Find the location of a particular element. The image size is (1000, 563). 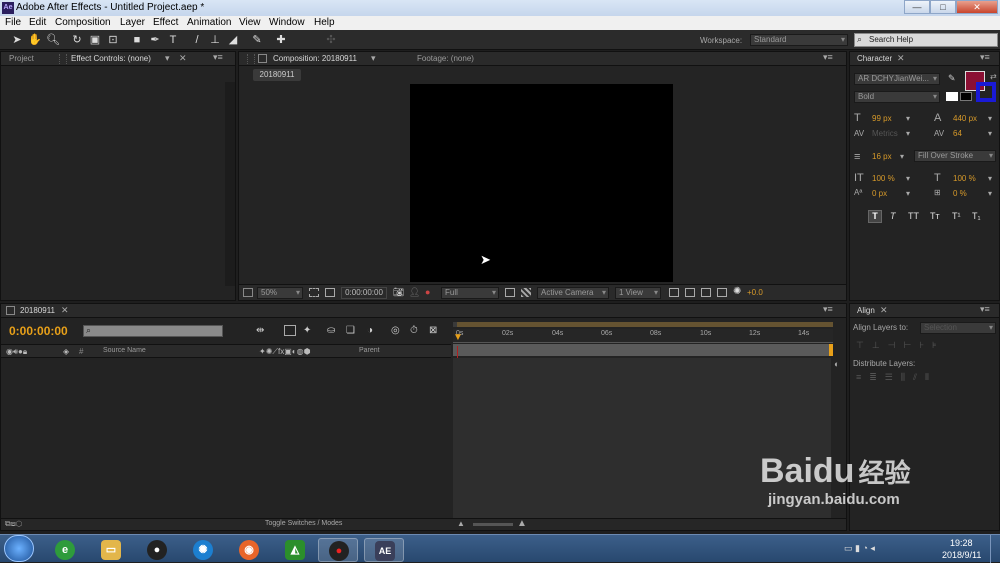

tab-composition: Composition: 20180911 is located at coordinates (315, 58).